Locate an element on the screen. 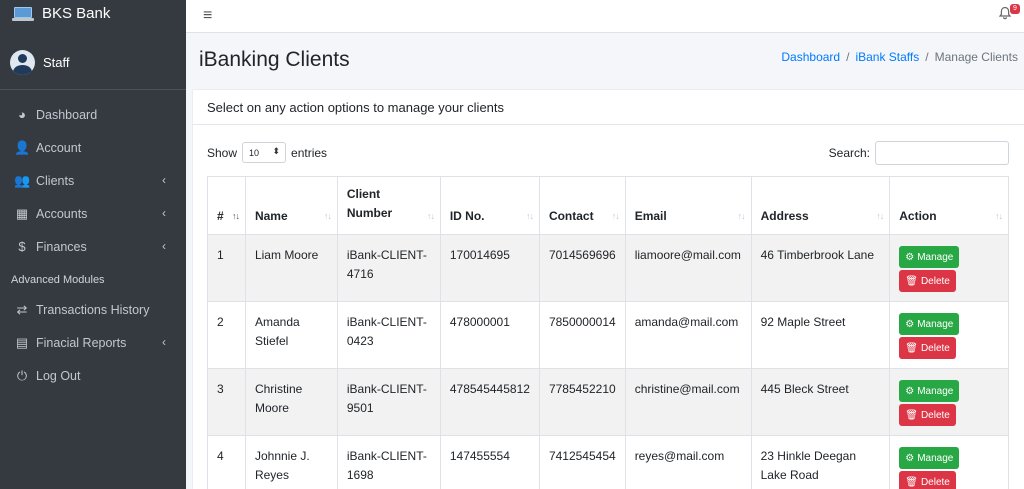 This screenshot has height=489, width=1024. user-tie-icon: 👤 is located at coordinates (22, 147).